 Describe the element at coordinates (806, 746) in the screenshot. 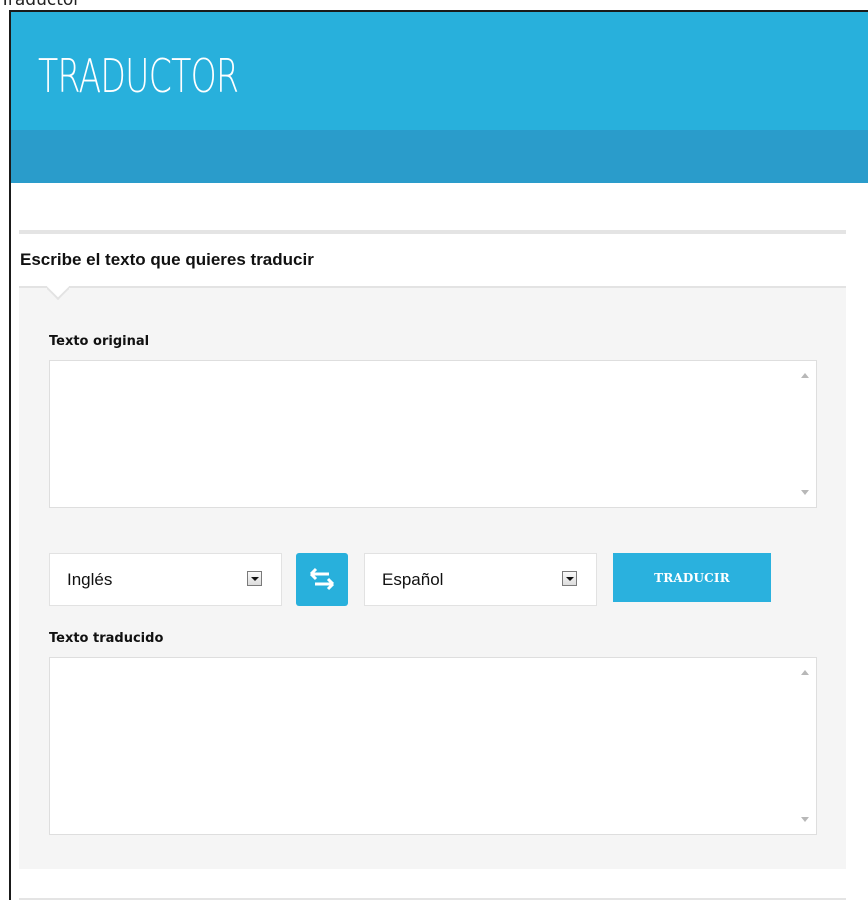

I see `translated-scrollbar` at that location.